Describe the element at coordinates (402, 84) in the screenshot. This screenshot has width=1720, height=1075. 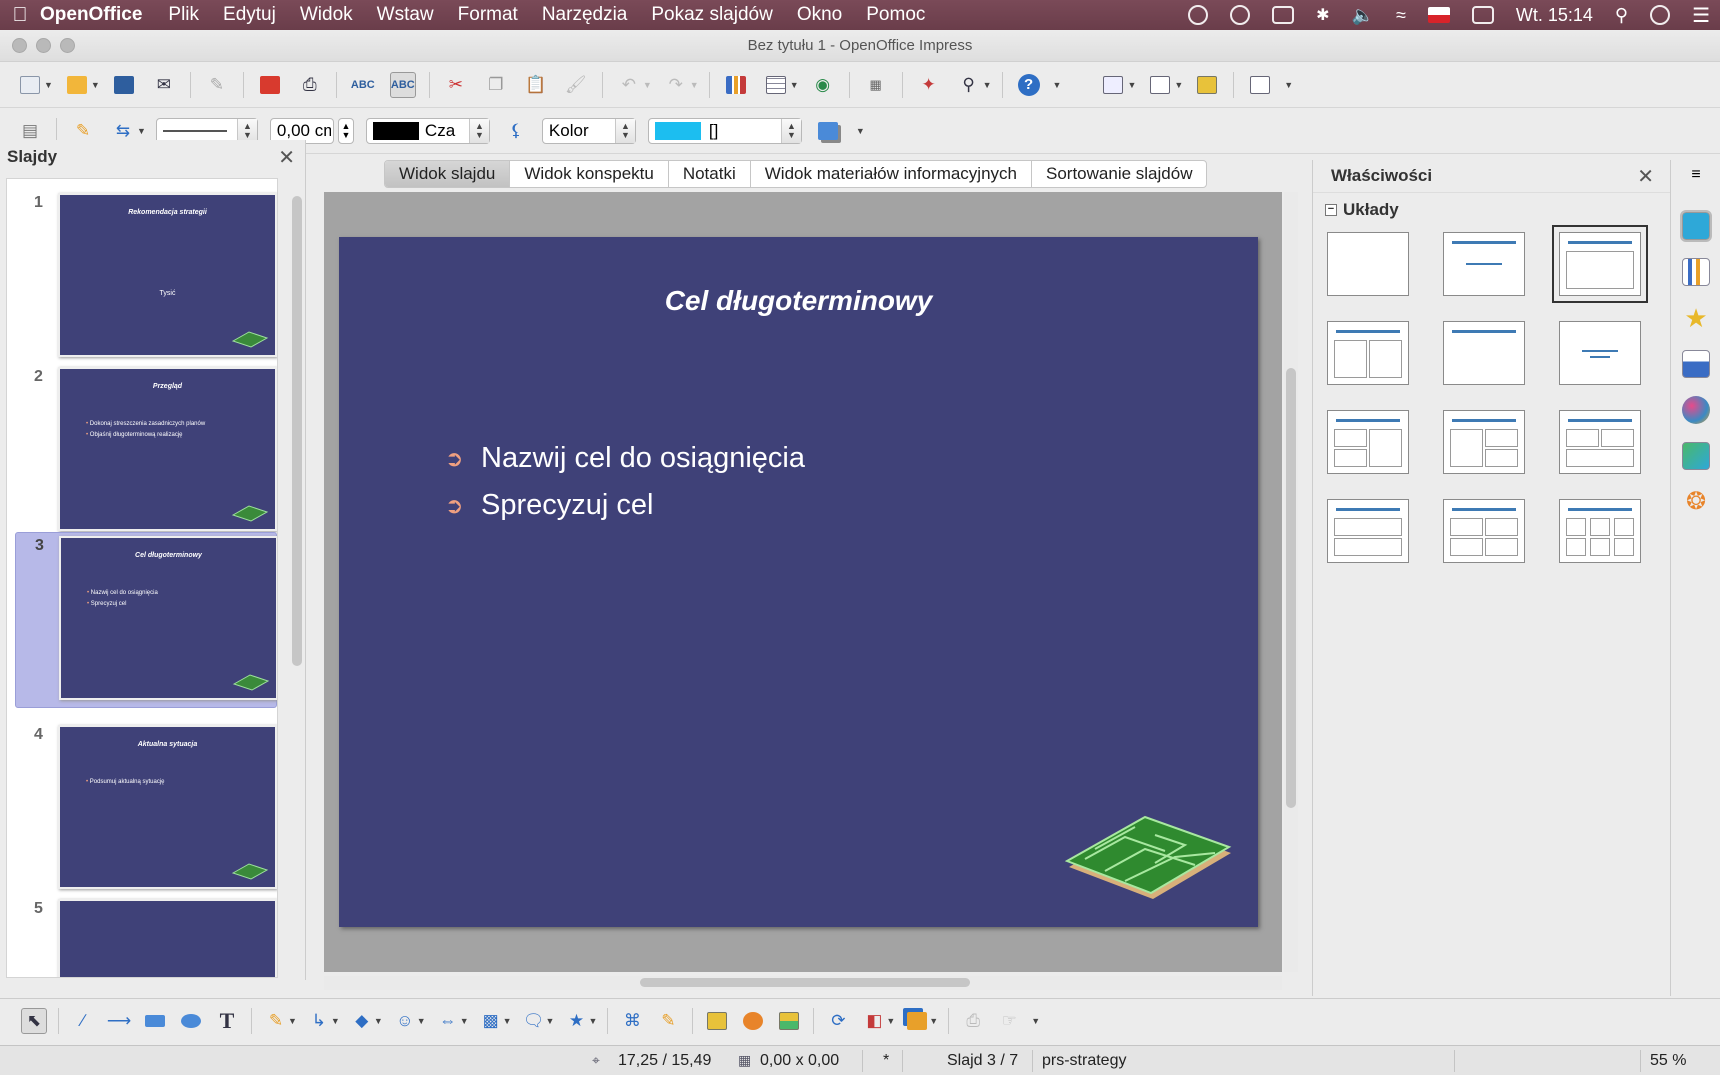
I see `auto-spellcheck-icon: ABC` at that location.